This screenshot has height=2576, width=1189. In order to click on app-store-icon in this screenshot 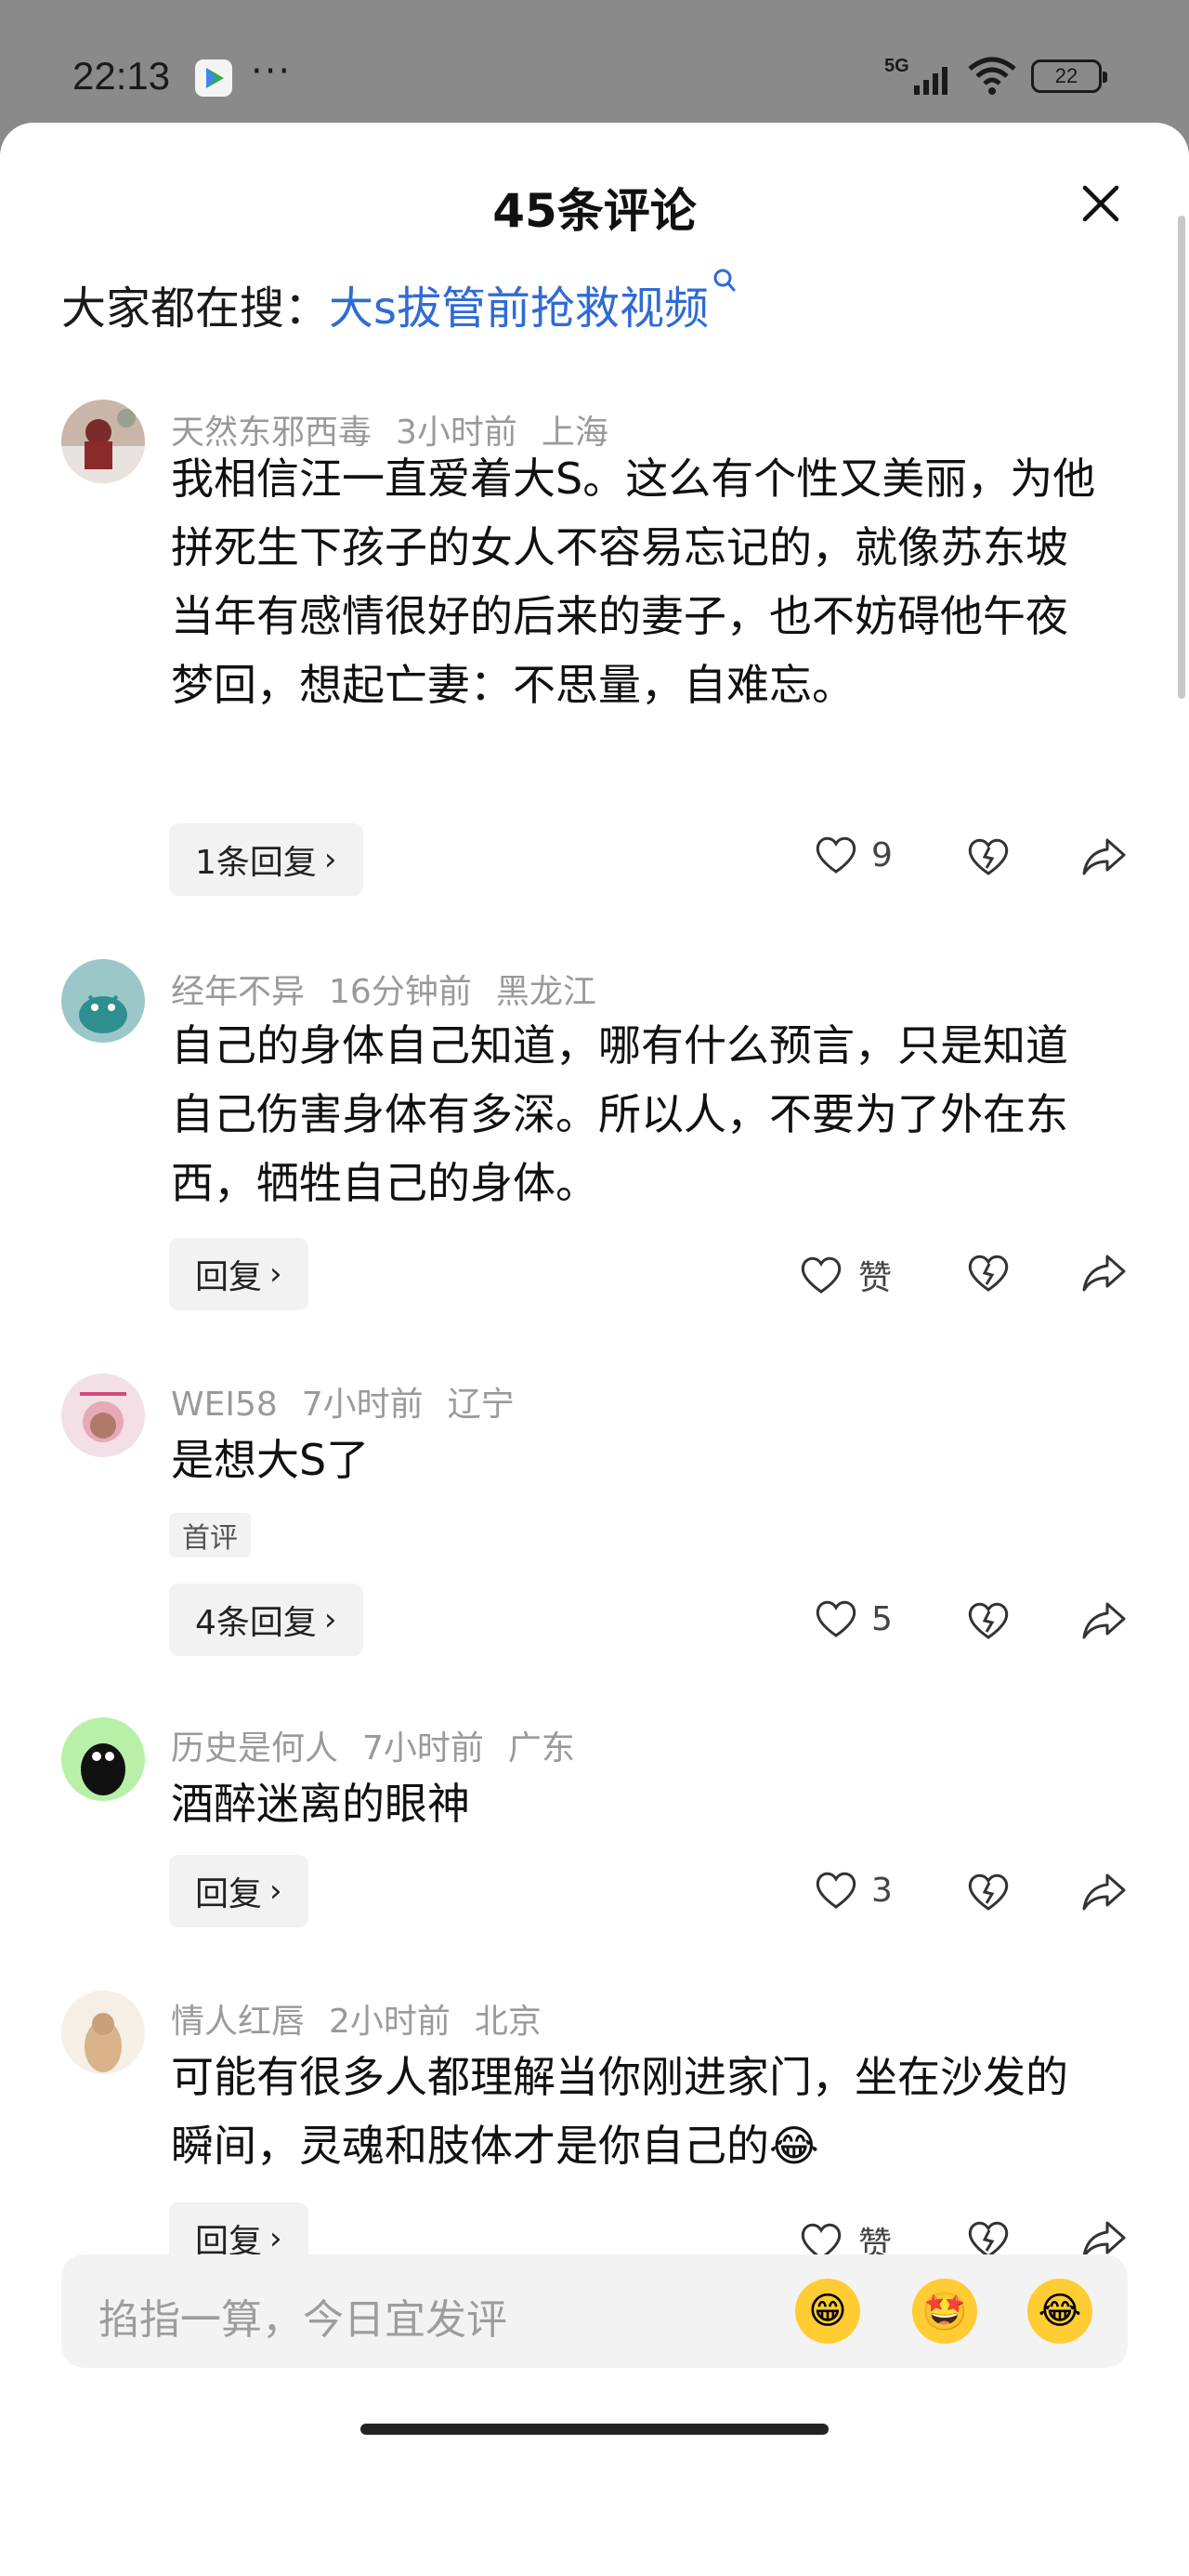, I will do `click(213, 78)`.